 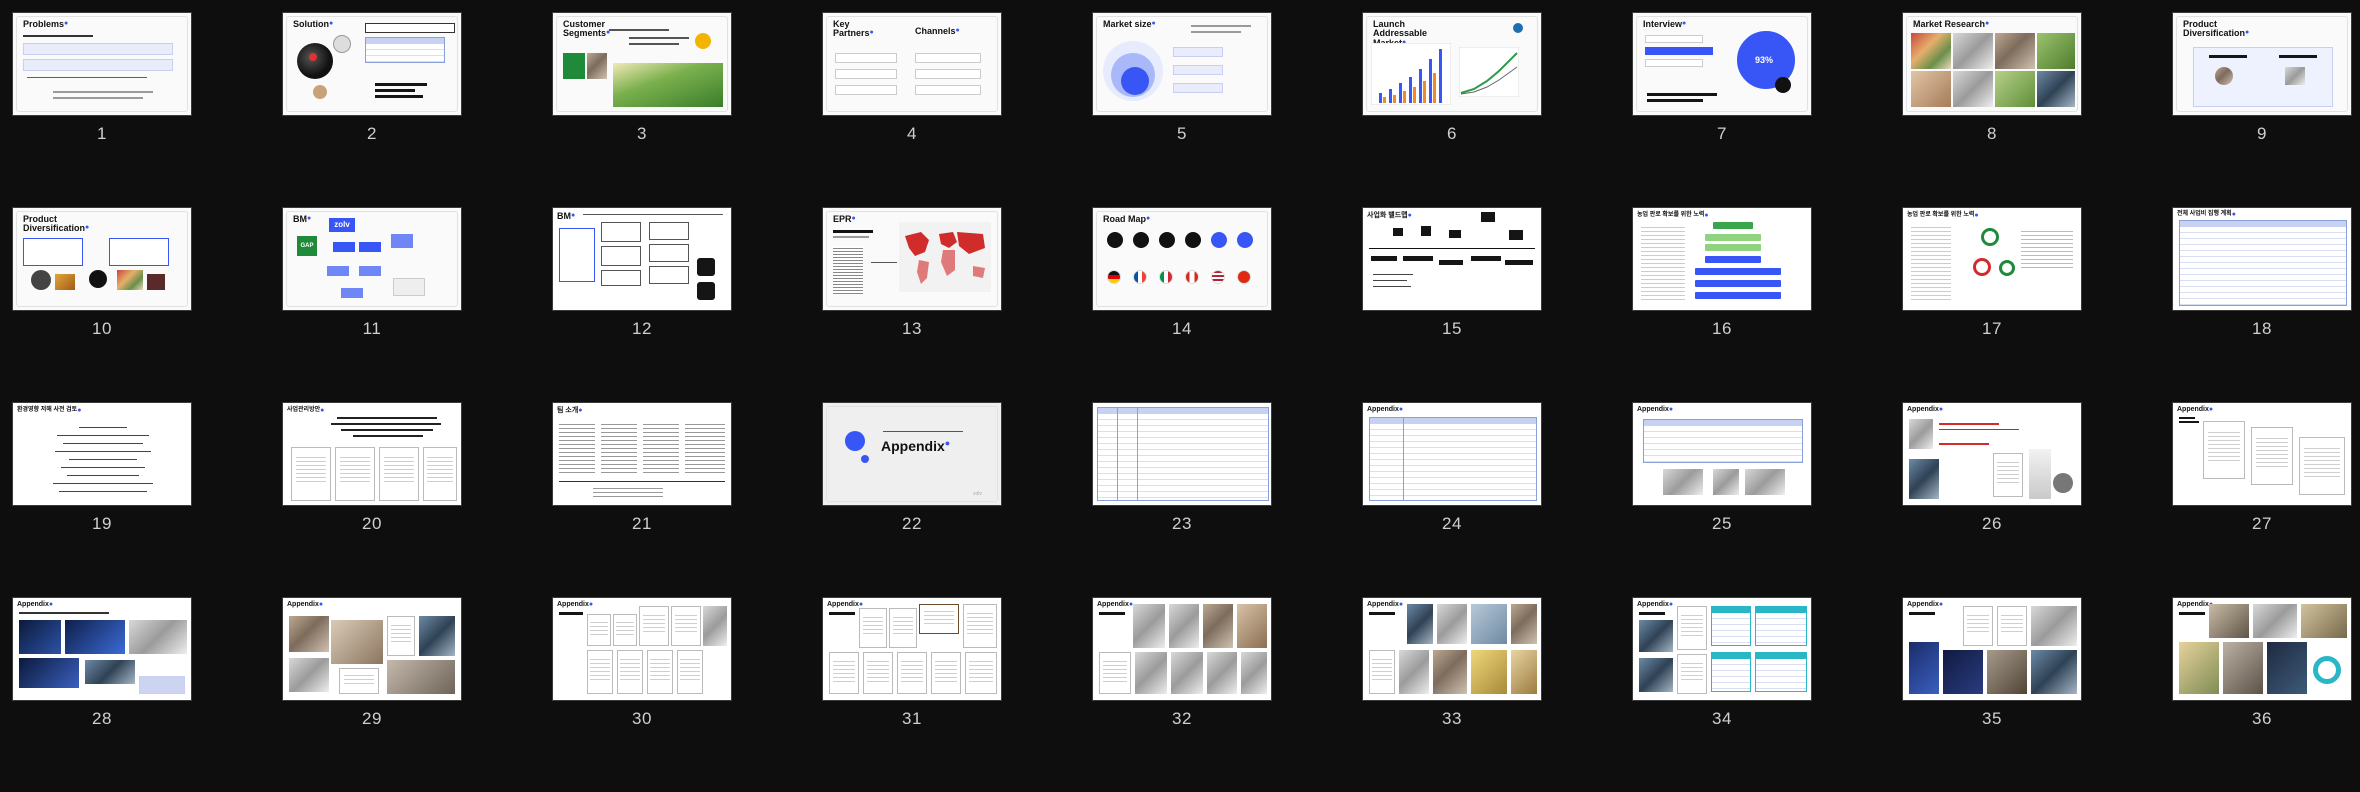 I want to click on slide-thumbnail-24: Appendix●, so click(x=1452, y=454).